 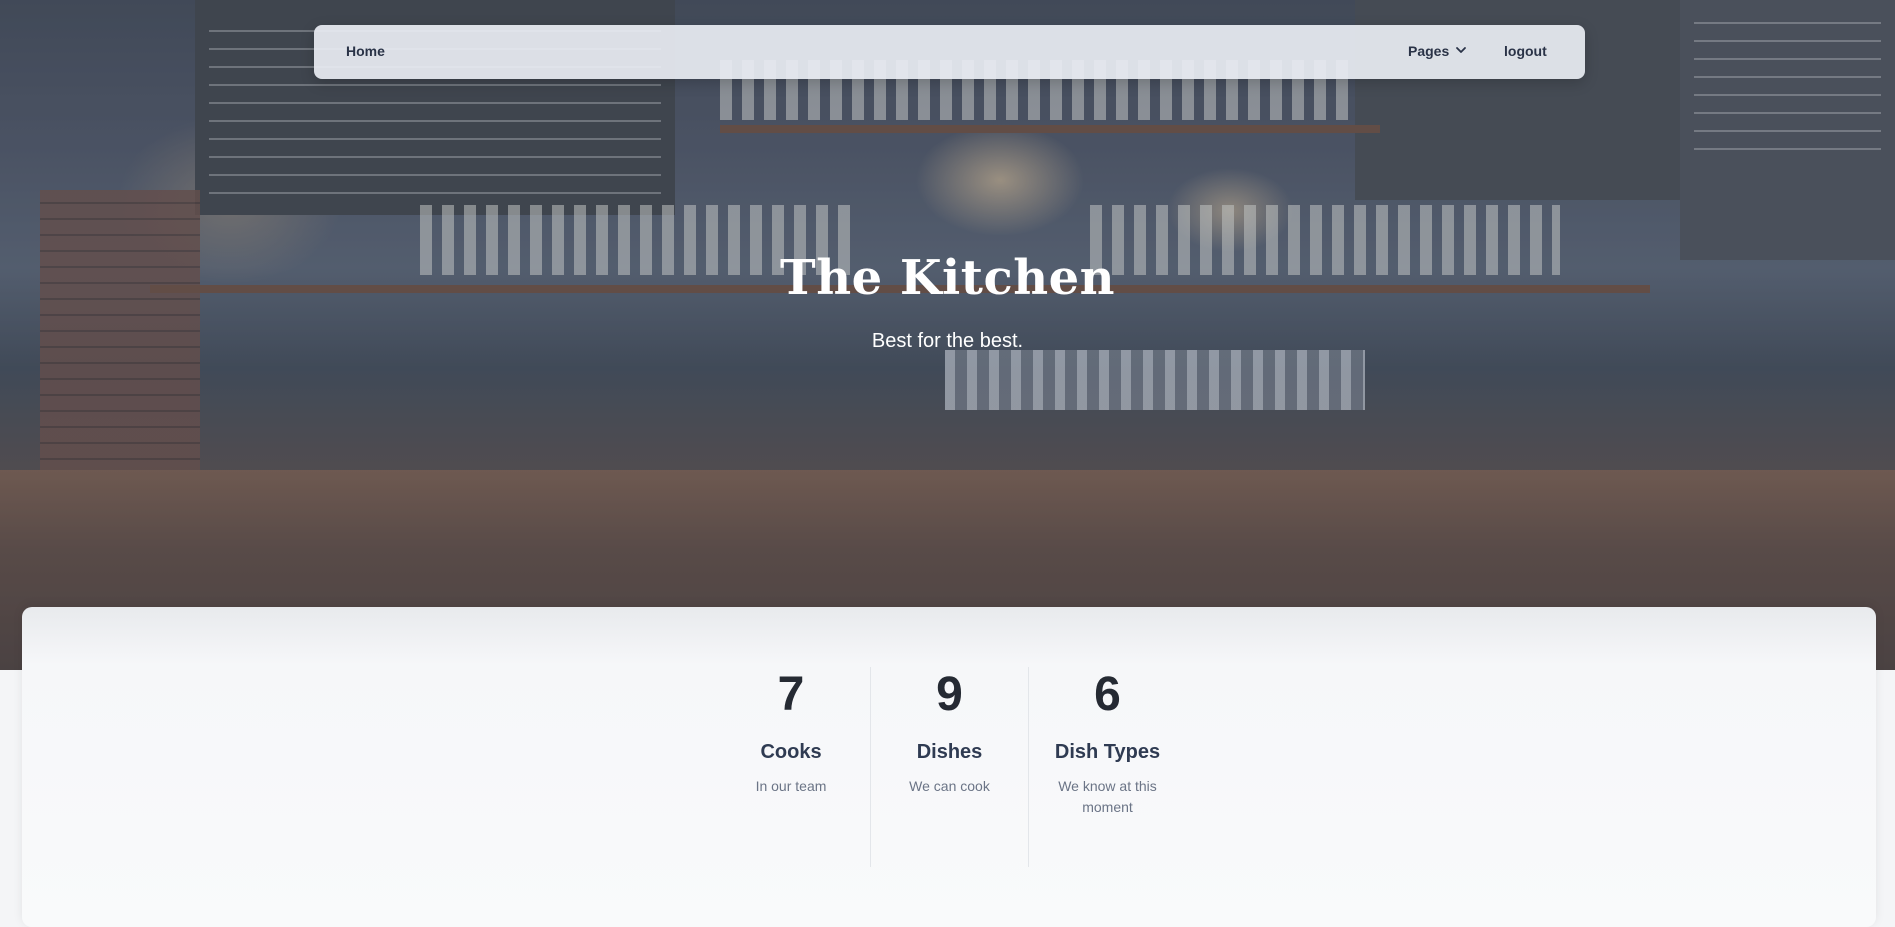 I want to click on page-subtitle: Best for the best., so click(x=947, y=341).